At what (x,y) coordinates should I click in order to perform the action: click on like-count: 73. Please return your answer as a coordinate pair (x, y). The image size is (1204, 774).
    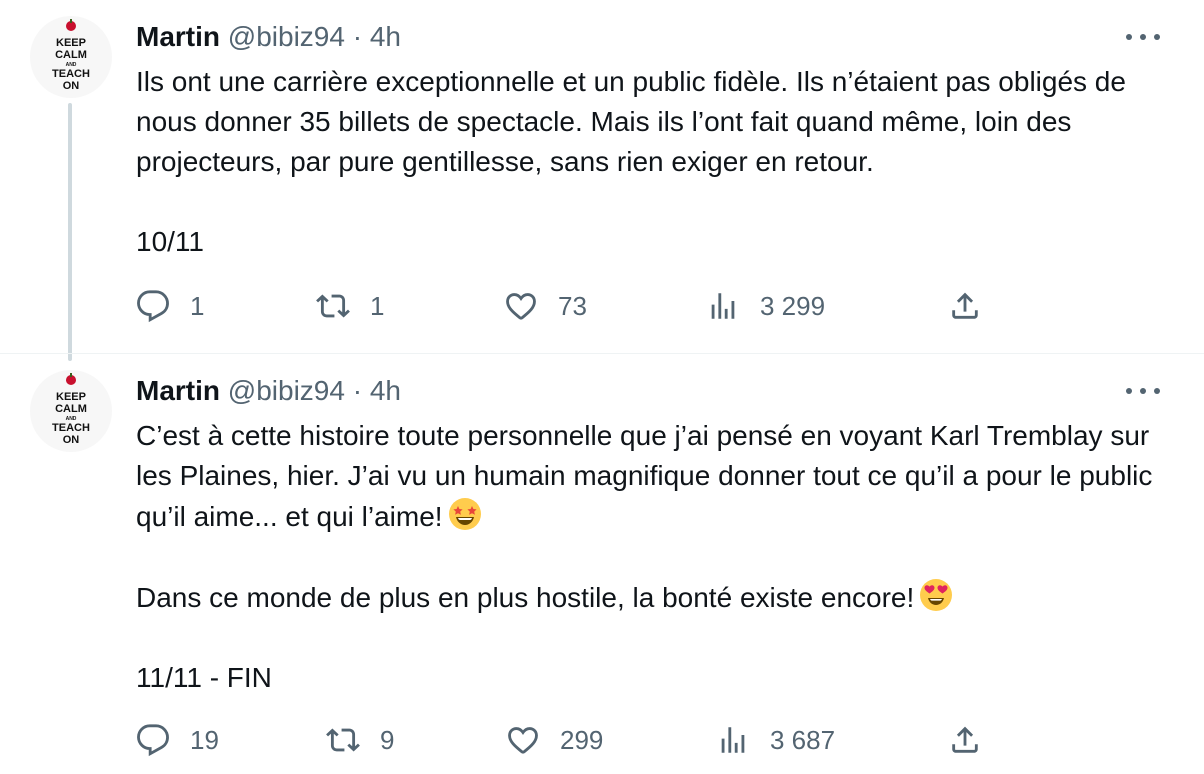
    Looking at the image, I should click on (572, 305).